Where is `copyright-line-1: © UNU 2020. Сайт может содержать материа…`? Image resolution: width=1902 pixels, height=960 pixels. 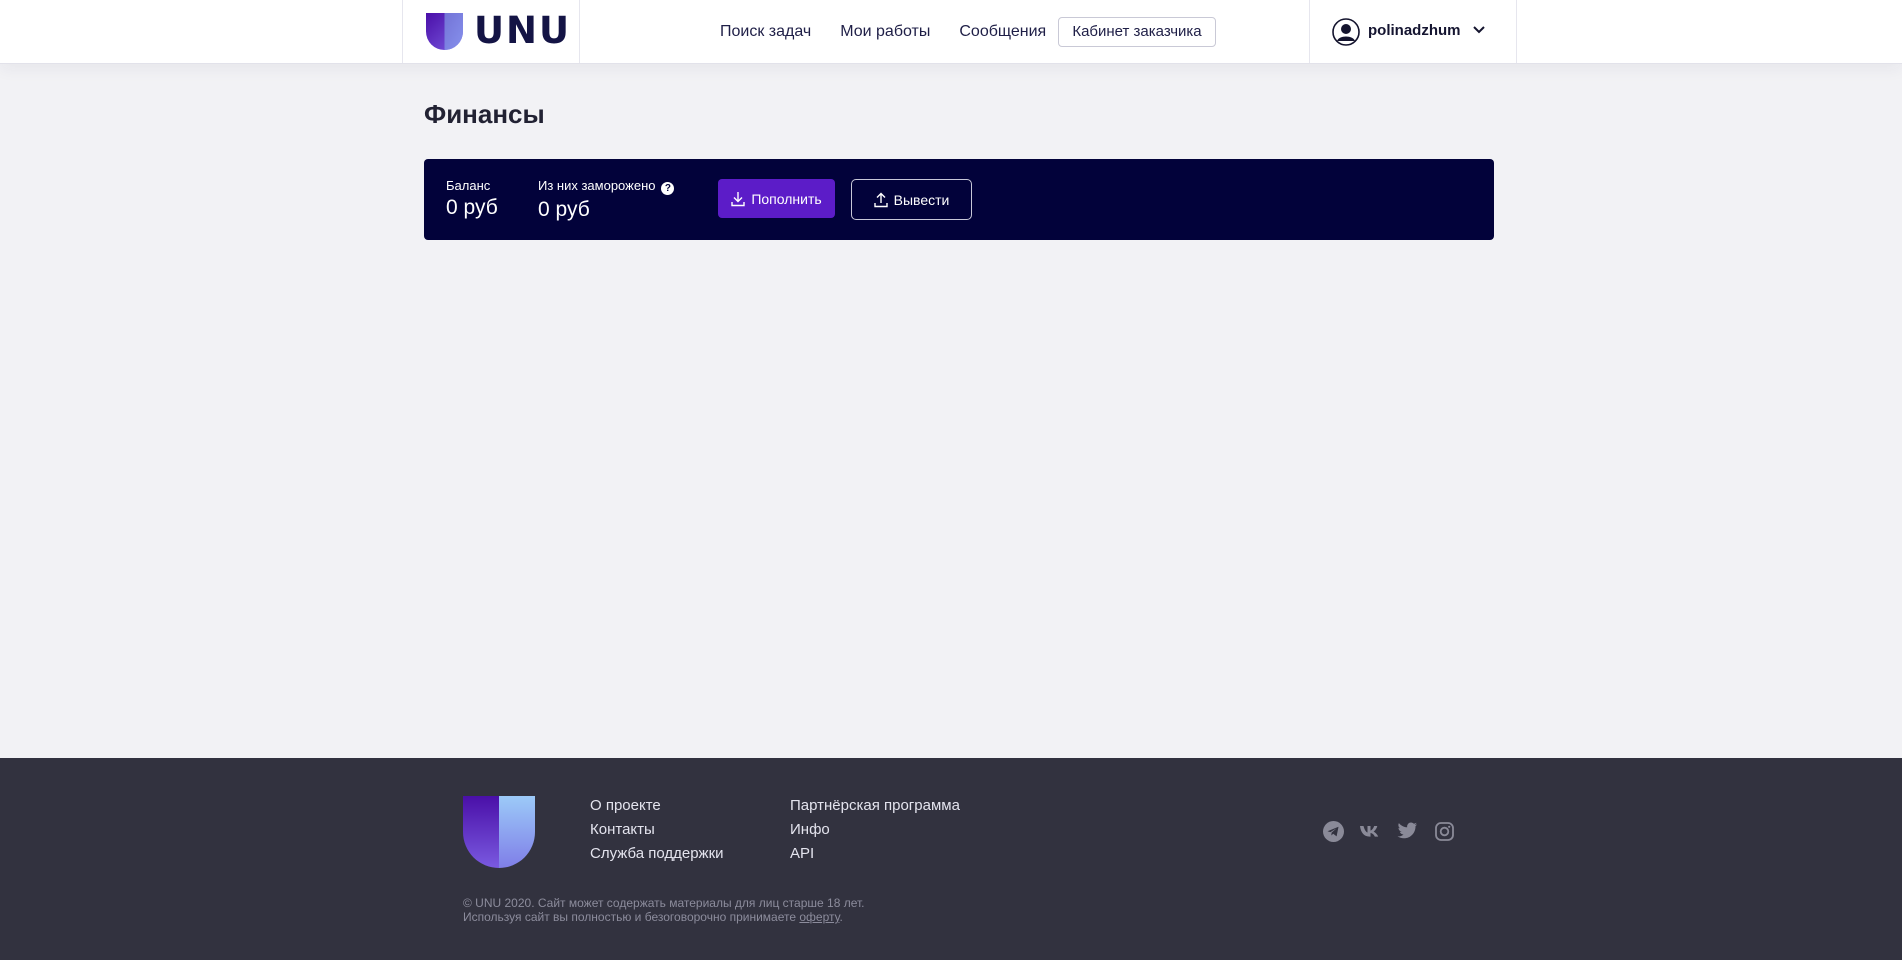
copyright-line-1: © UNU 2020. Сайт может содержать материа… is located at coordinates (664, 903).